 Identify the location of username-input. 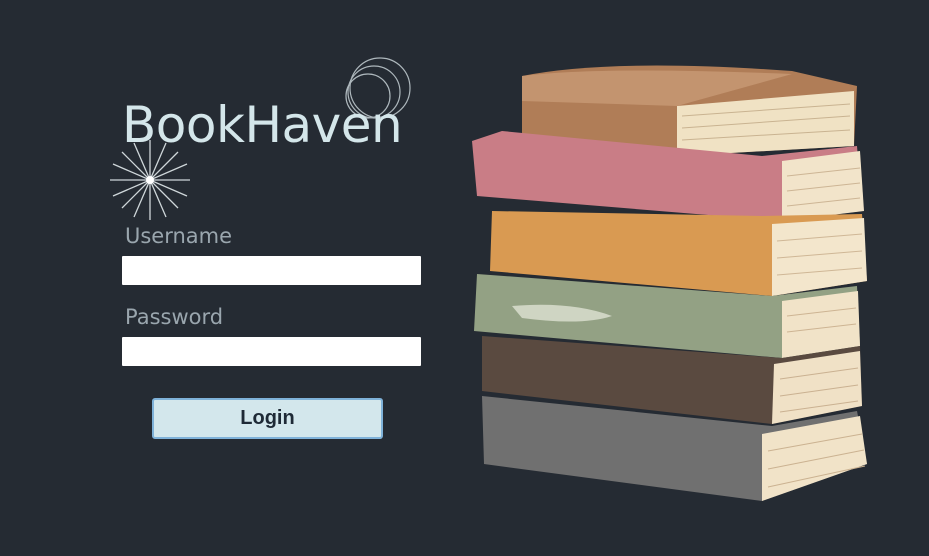
(271, 270).